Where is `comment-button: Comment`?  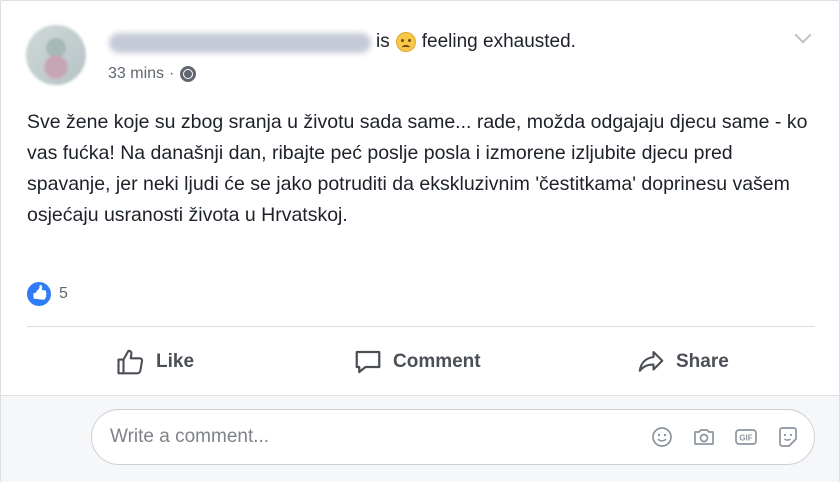
comment-button: Comment is located at coordinates (417, 362).